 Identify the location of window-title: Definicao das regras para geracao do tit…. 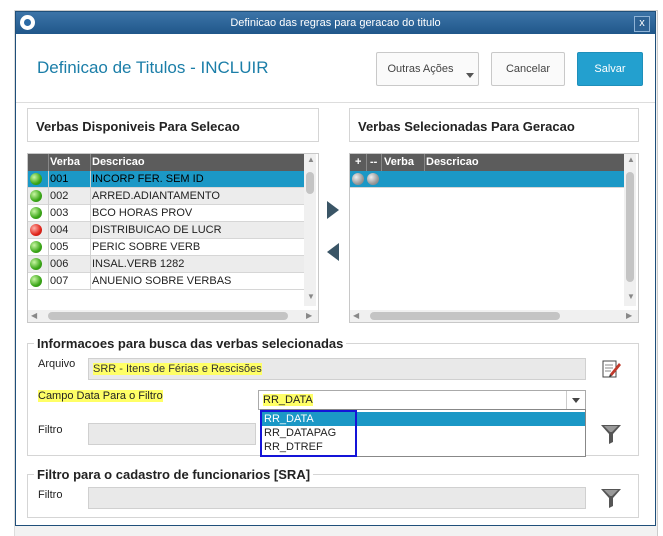
(335, 23).